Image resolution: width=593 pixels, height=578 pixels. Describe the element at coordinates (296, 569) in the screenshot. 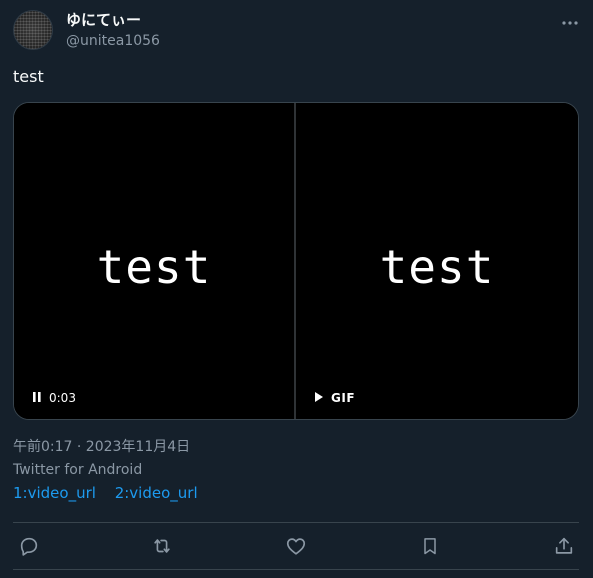

I see `divider` at that location.